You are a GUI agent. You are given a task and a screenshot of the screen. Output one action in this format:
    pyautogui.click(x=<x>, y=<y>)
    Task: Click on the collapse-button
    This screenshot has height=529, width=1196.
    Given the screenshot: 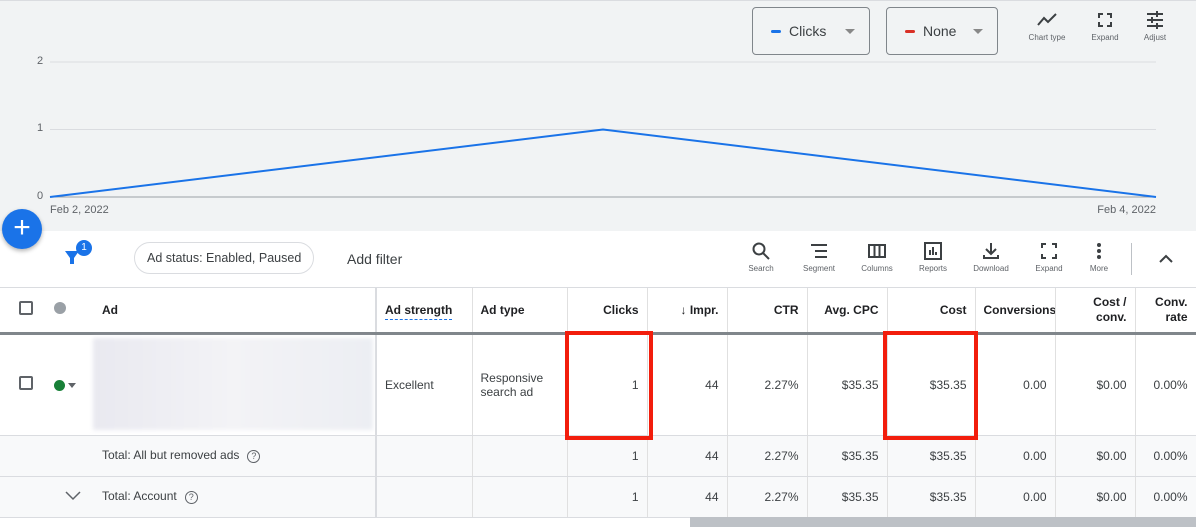 What is the action you would take?
    pyautogui.click(x=1166, y=259)
    